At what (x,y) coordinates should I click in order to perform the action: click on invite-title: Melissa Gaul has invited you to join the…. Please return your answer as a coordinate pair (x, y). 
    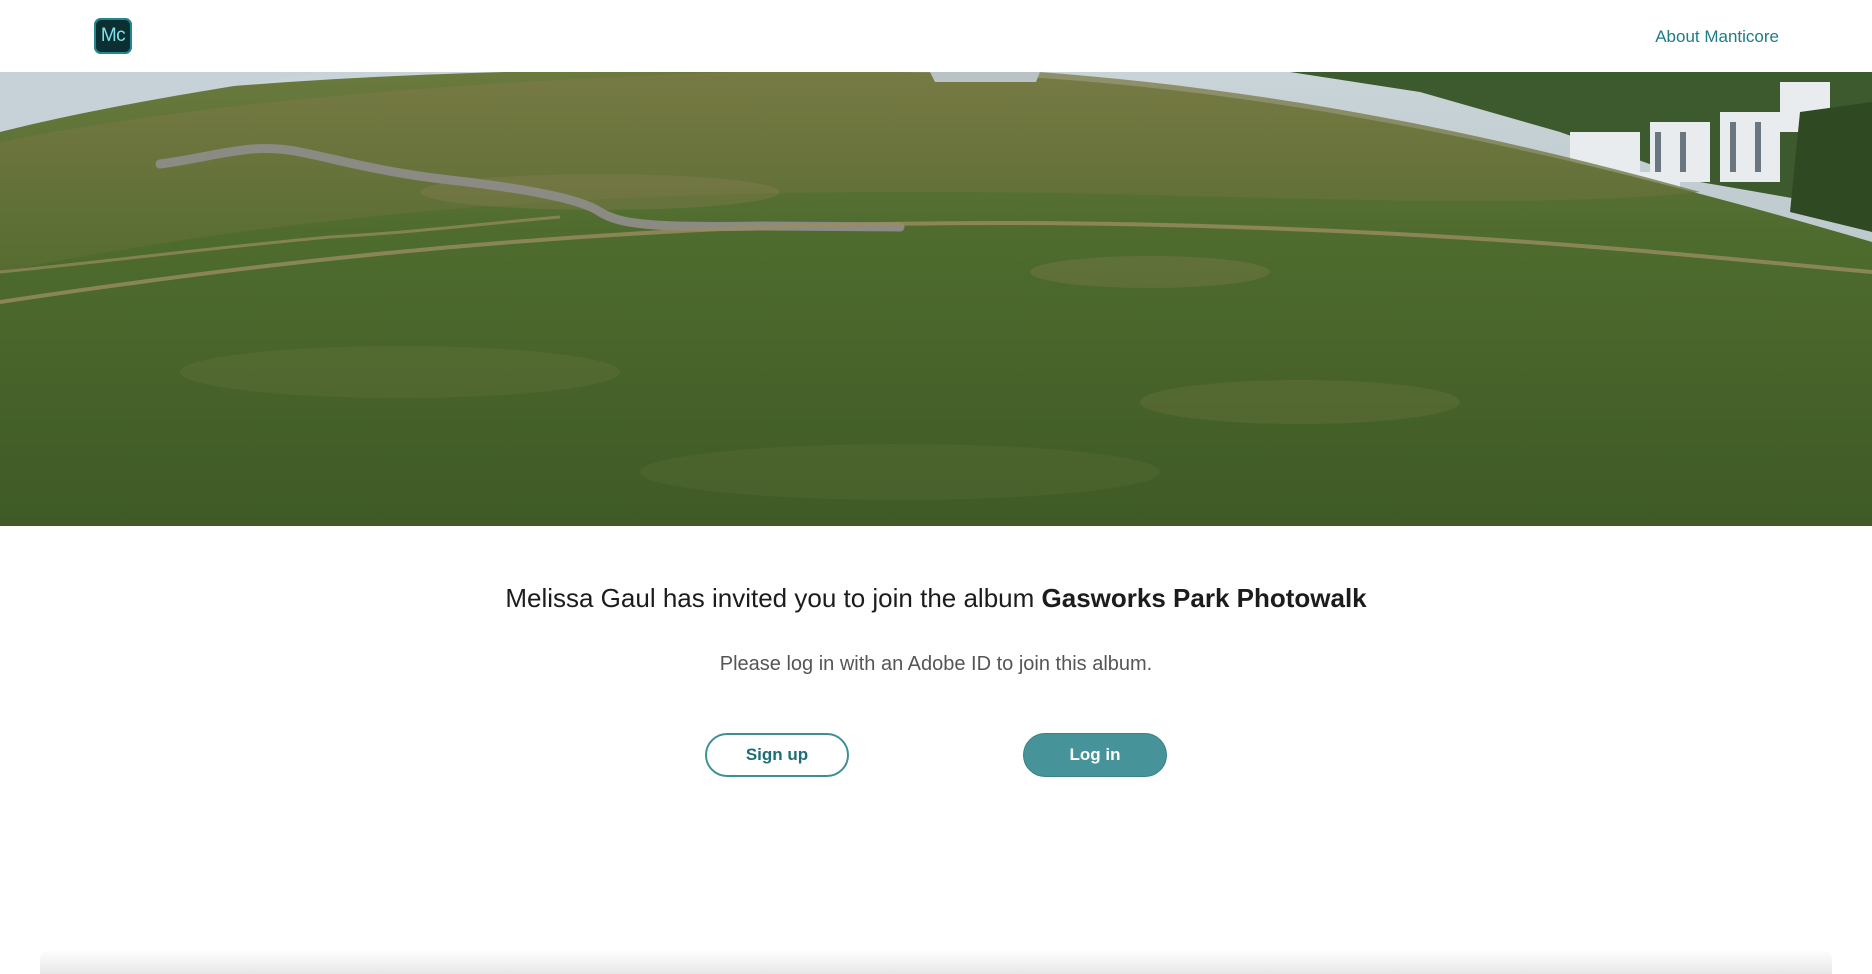
    Looking at the image, I should click on (936, 598).